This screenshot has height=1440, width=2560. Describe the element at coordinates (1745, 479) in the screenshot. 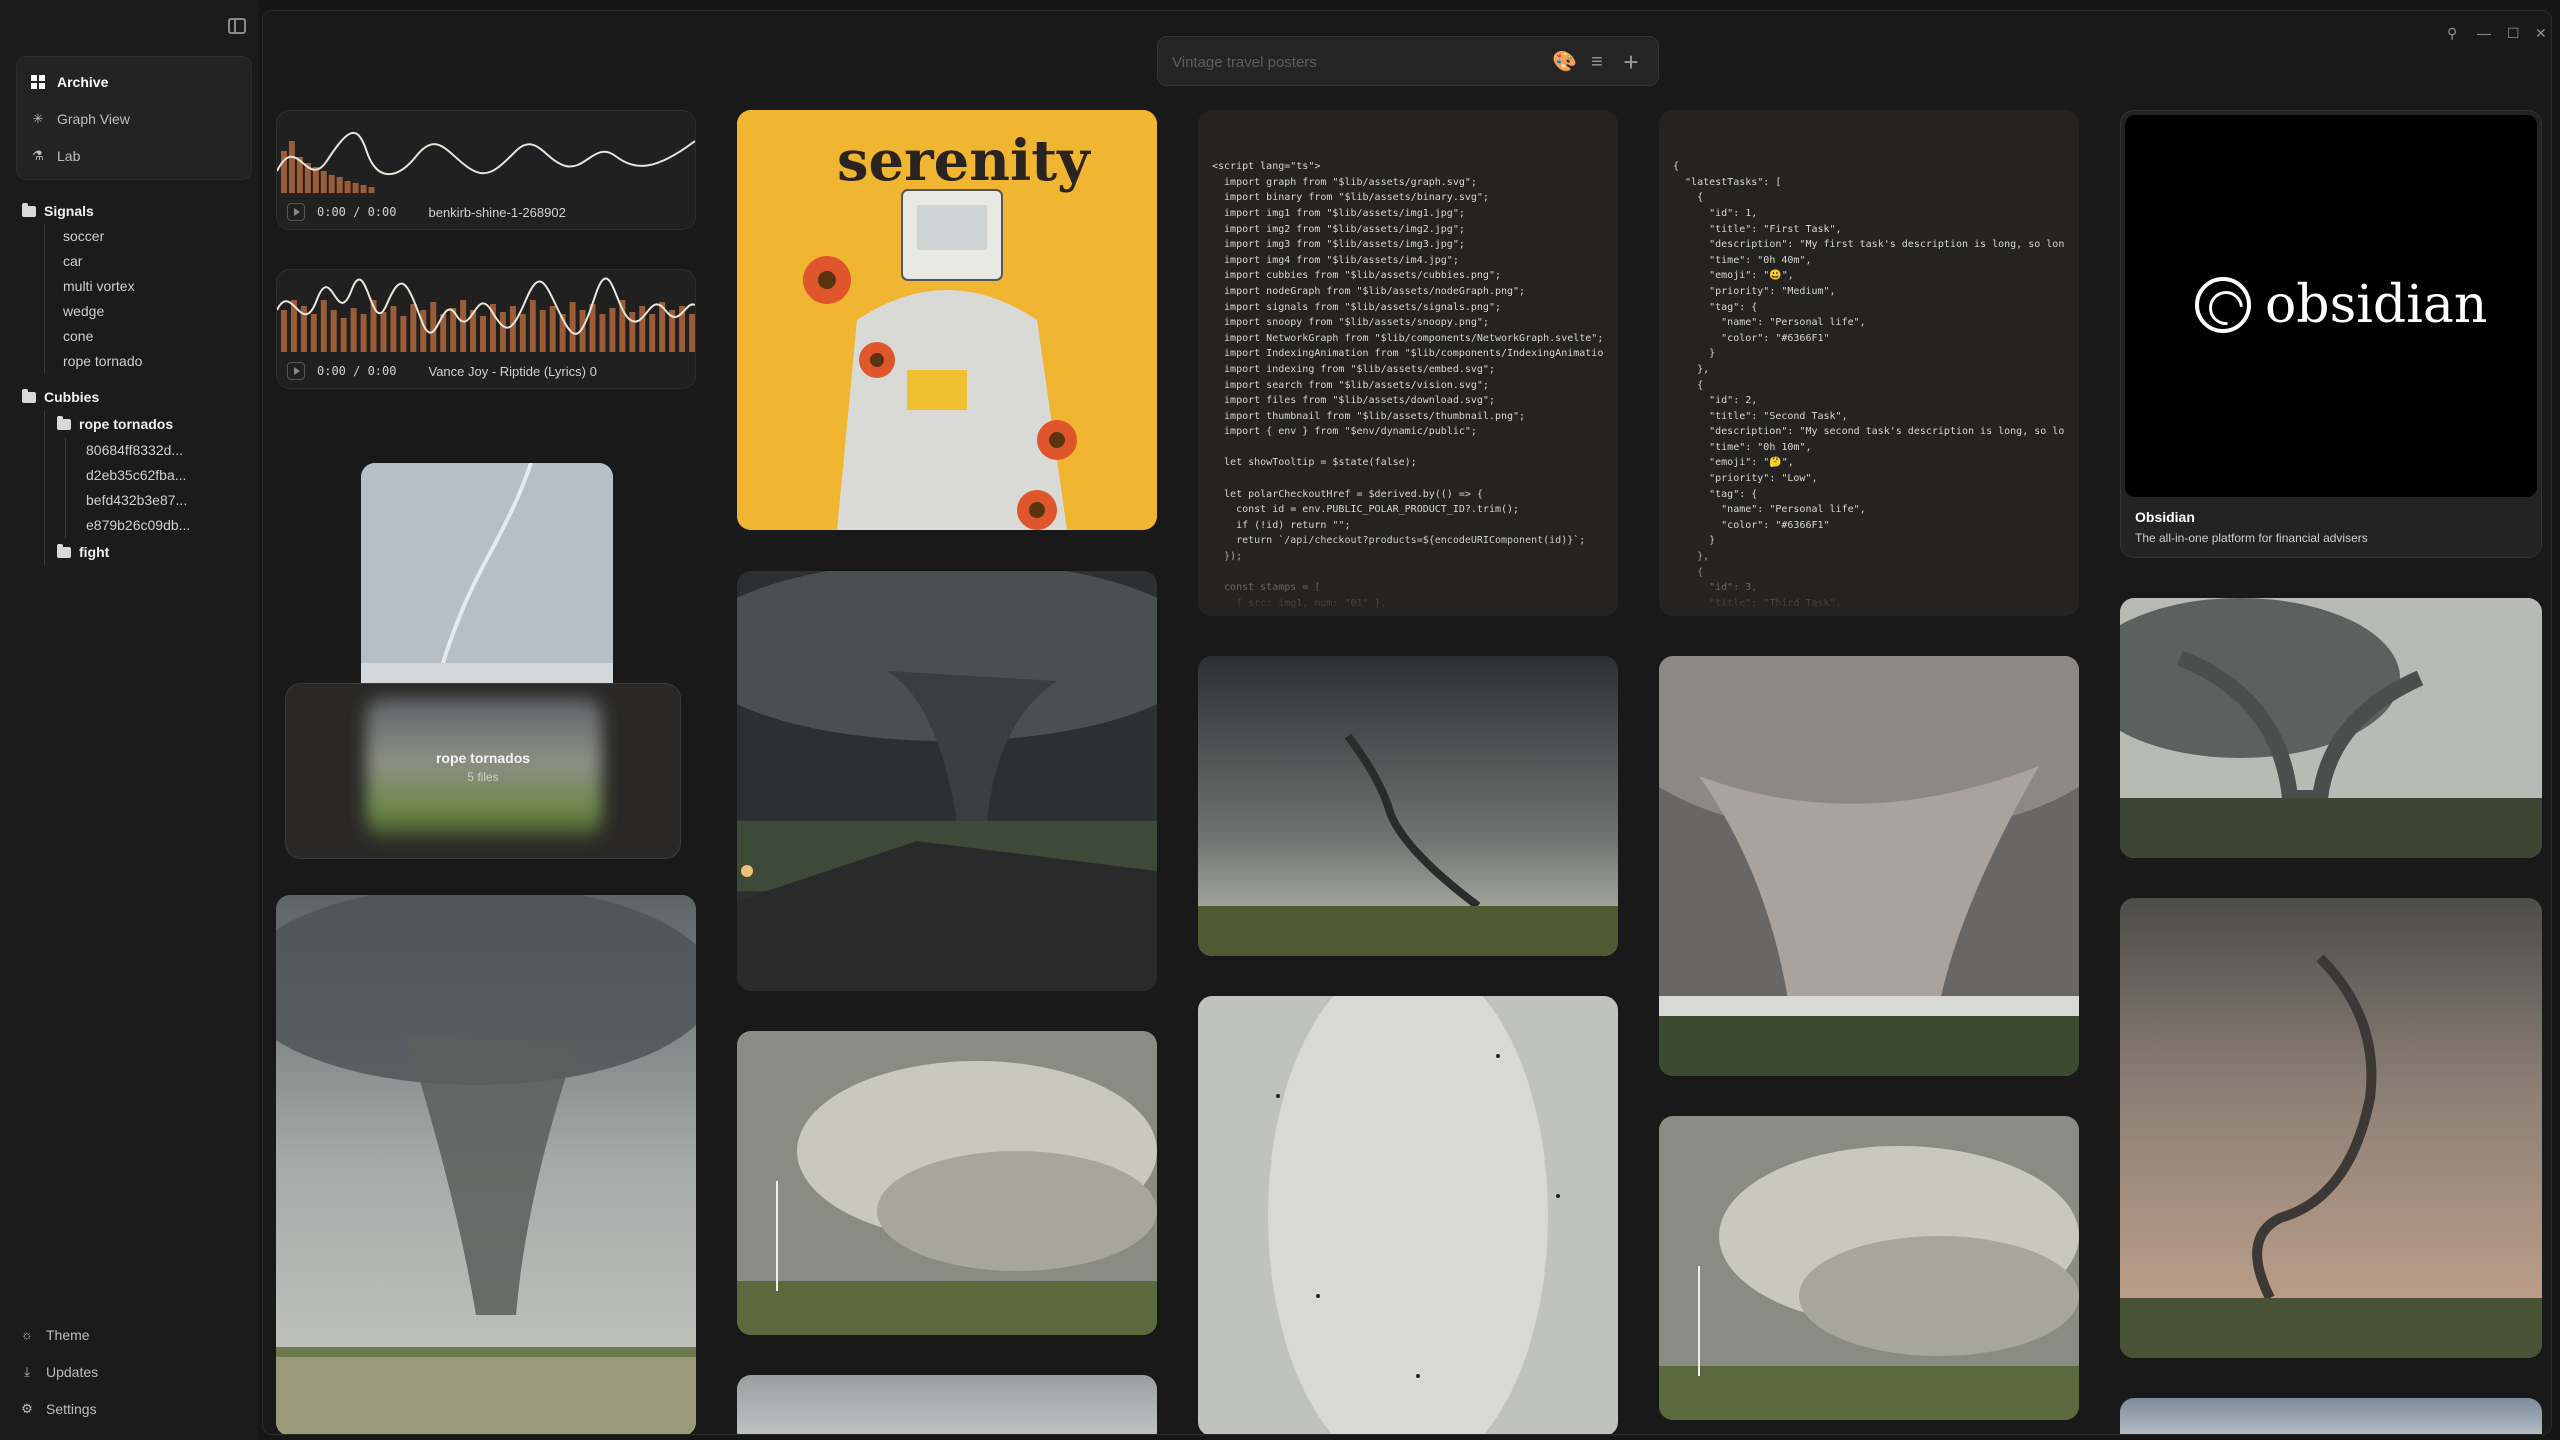

I see `code-line: "priority": "Low",` at that location.